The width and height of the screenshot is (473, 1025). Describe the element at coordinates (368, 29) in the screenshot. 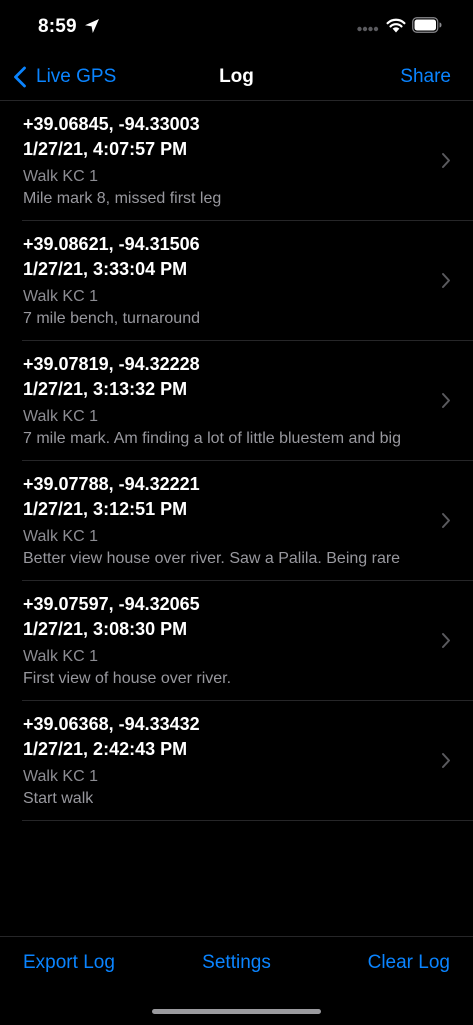

I see `cellular-dots-icon` at that location.